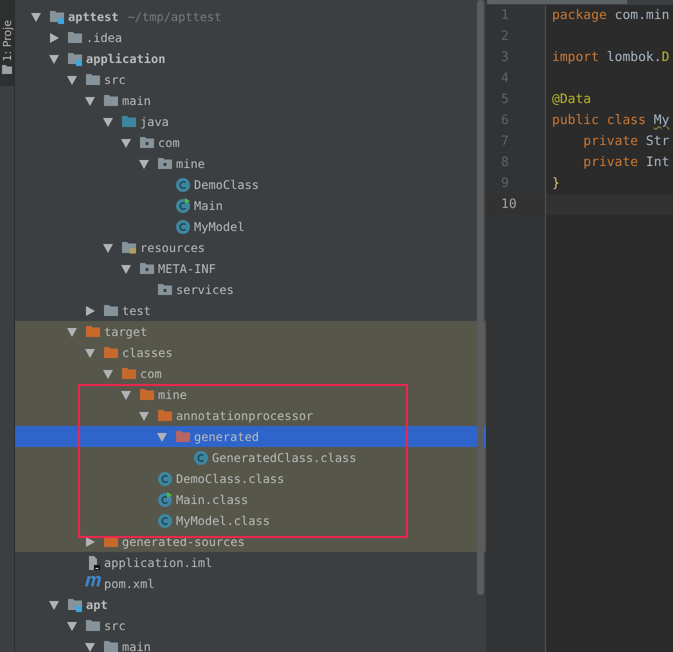  What do you see at coordinates (250, 289) in the screenshot?
I see `tree-item: services` at bounding box center [250, 289].